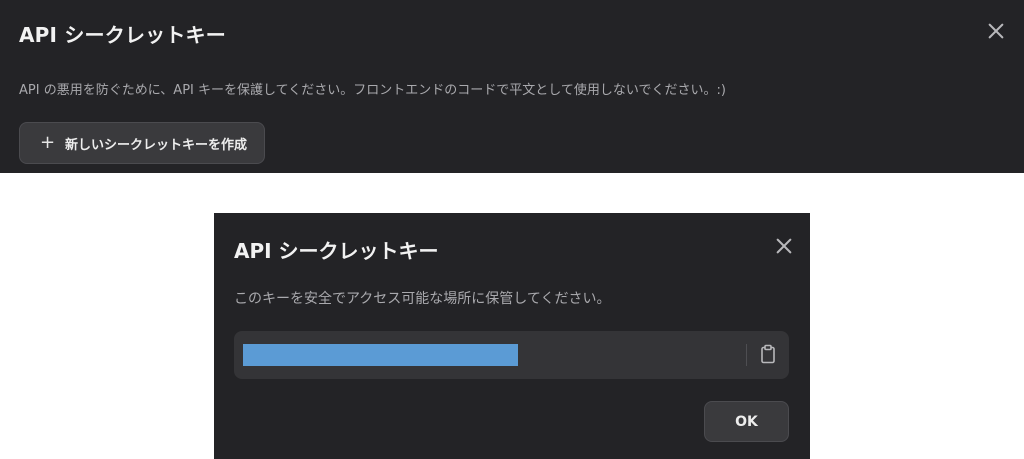  I want to click on redacted-secret-key, so click(380, 355).